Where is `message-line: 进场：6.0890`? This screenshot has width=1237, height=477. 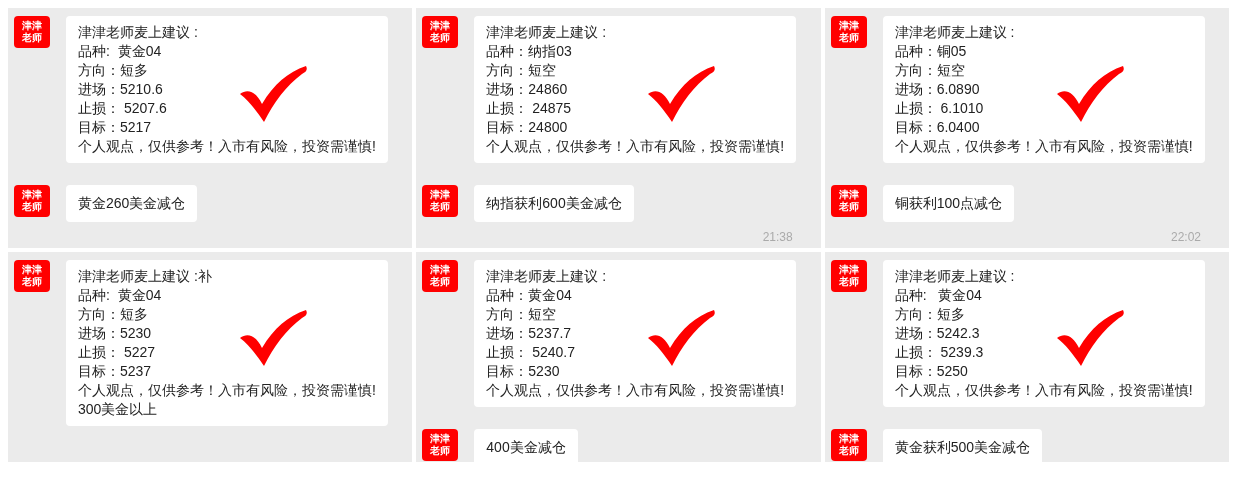 message-line: 进场：6.0890 is located at coordinates (937, 89).